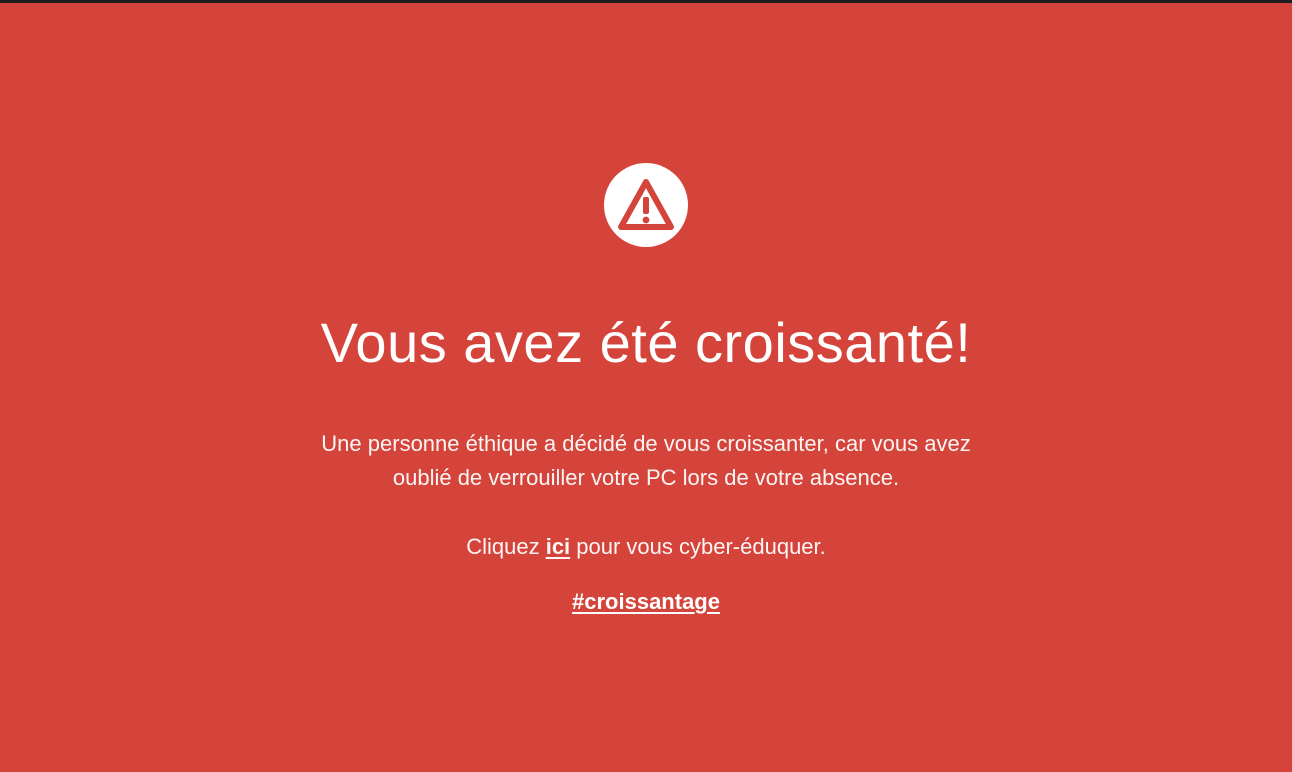 The height and width of the screenshot is (772, 1292). I want to click on education-link: ici, so click(558, 546).